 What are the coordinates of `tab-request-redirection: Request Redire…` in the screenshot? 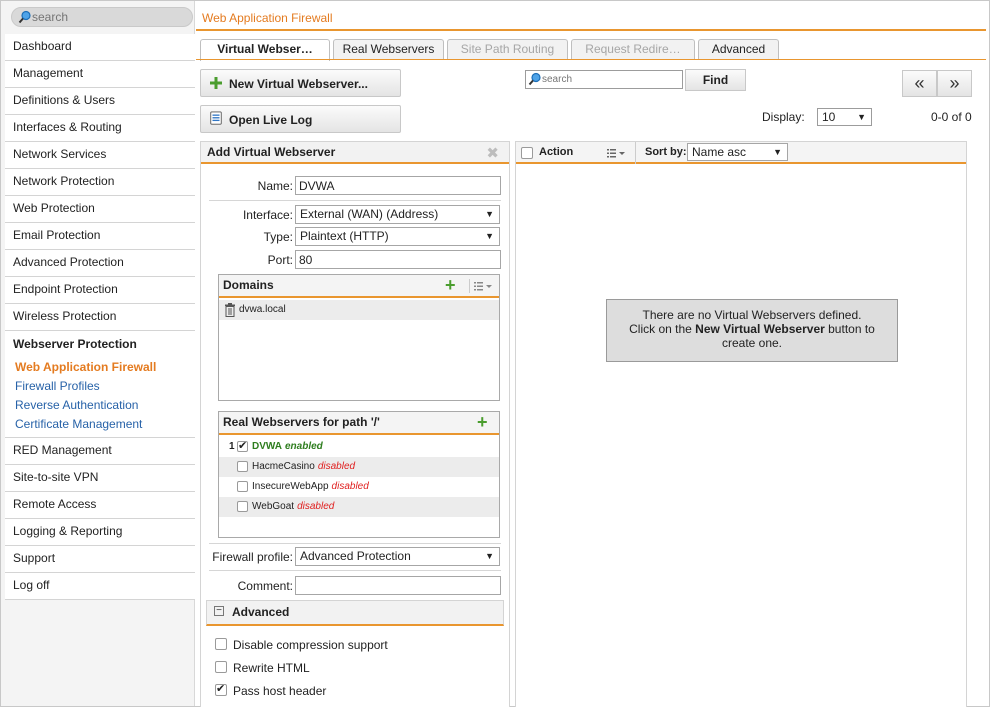 It's located at (633, 49).